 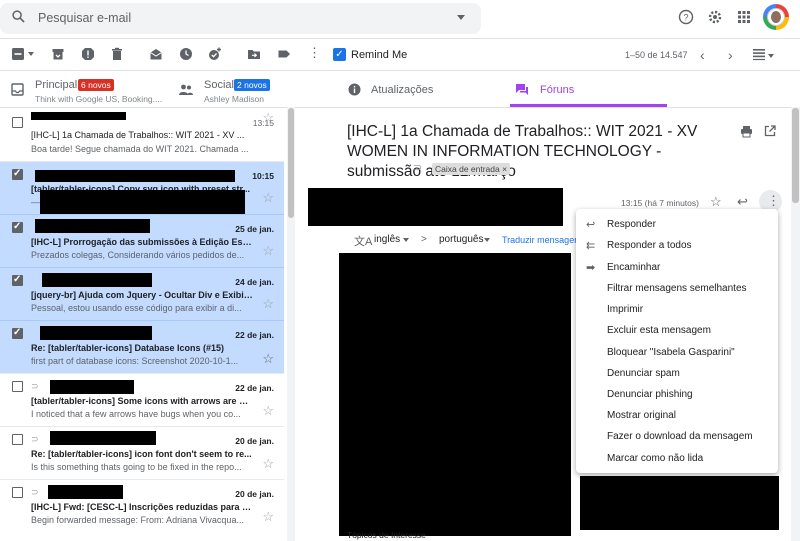 I want to click on menu-item-mark-unread: Marcar como não lida, so click(x=655, y=458).